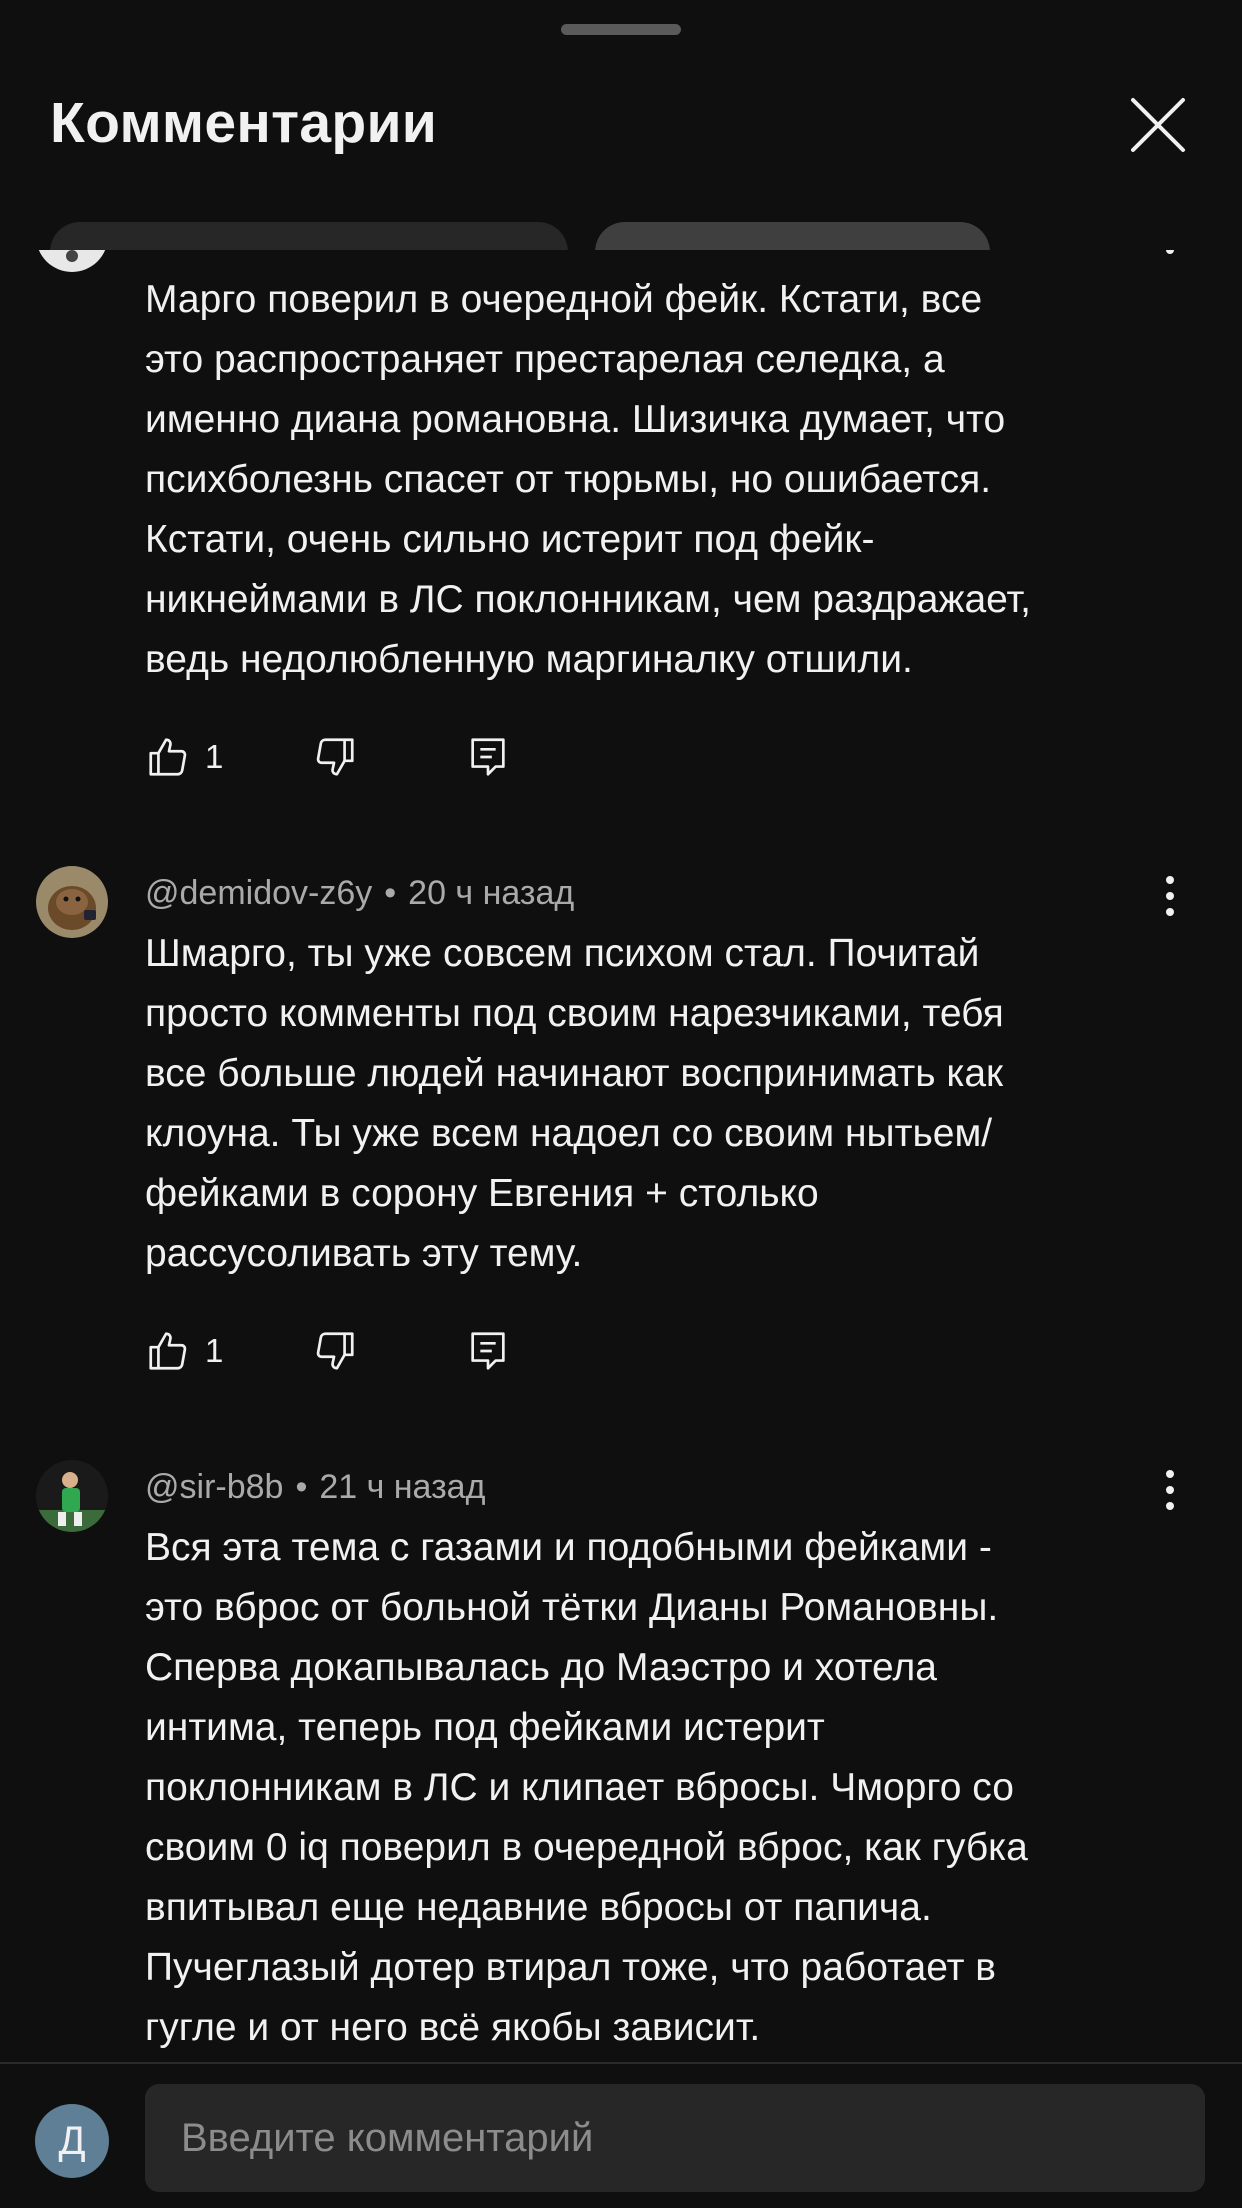 Image resolution: width=1242 pixels, height=2208 pixels. Describe the element at coordinates (309, 236) in the screenshot. I see `sort-chip-top` at that location.